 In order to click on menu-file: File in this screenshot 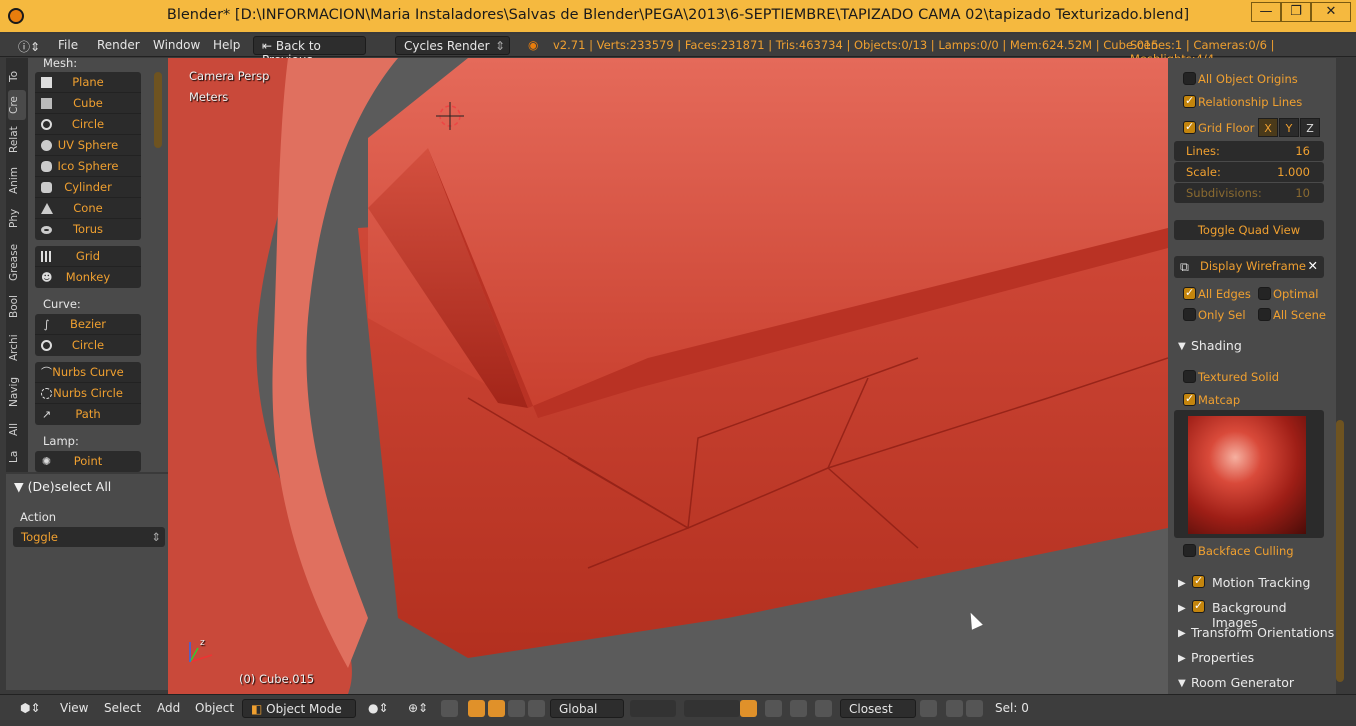, I will do `click(68, 45)`.